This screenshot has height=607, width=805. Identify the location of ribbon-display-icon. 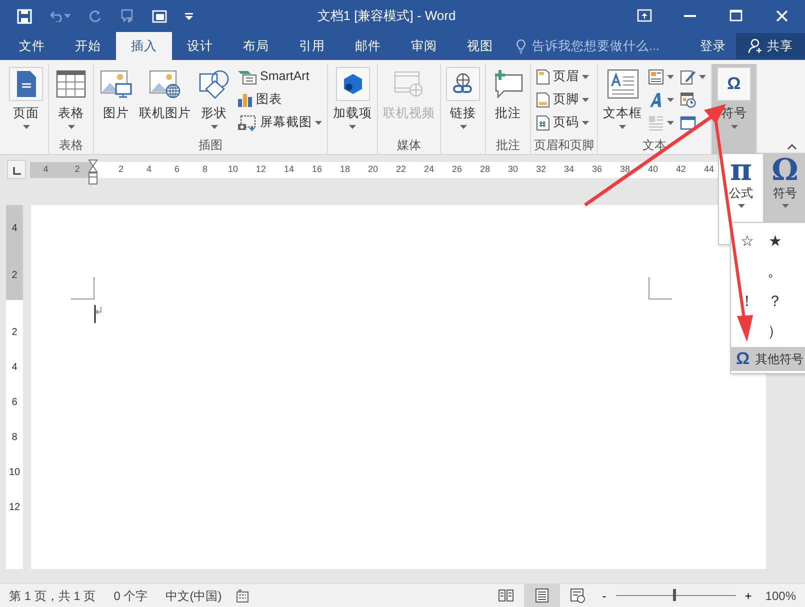
(644, 16).